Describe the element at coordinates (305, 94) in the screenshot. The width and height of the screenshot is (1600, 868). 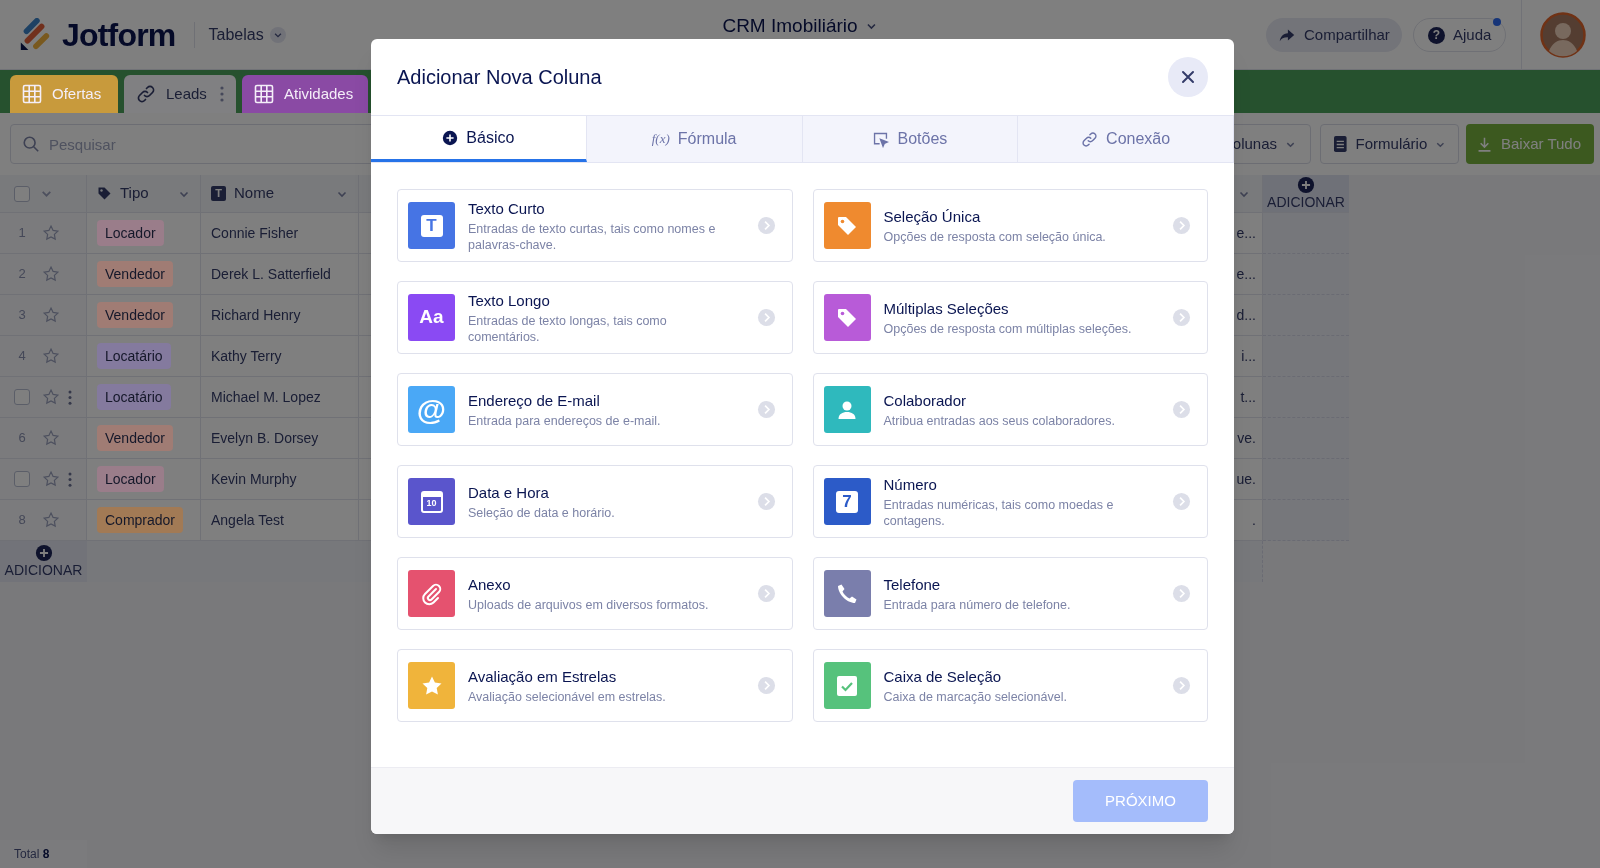
I see `sheet-tab: Atividades` at that location.